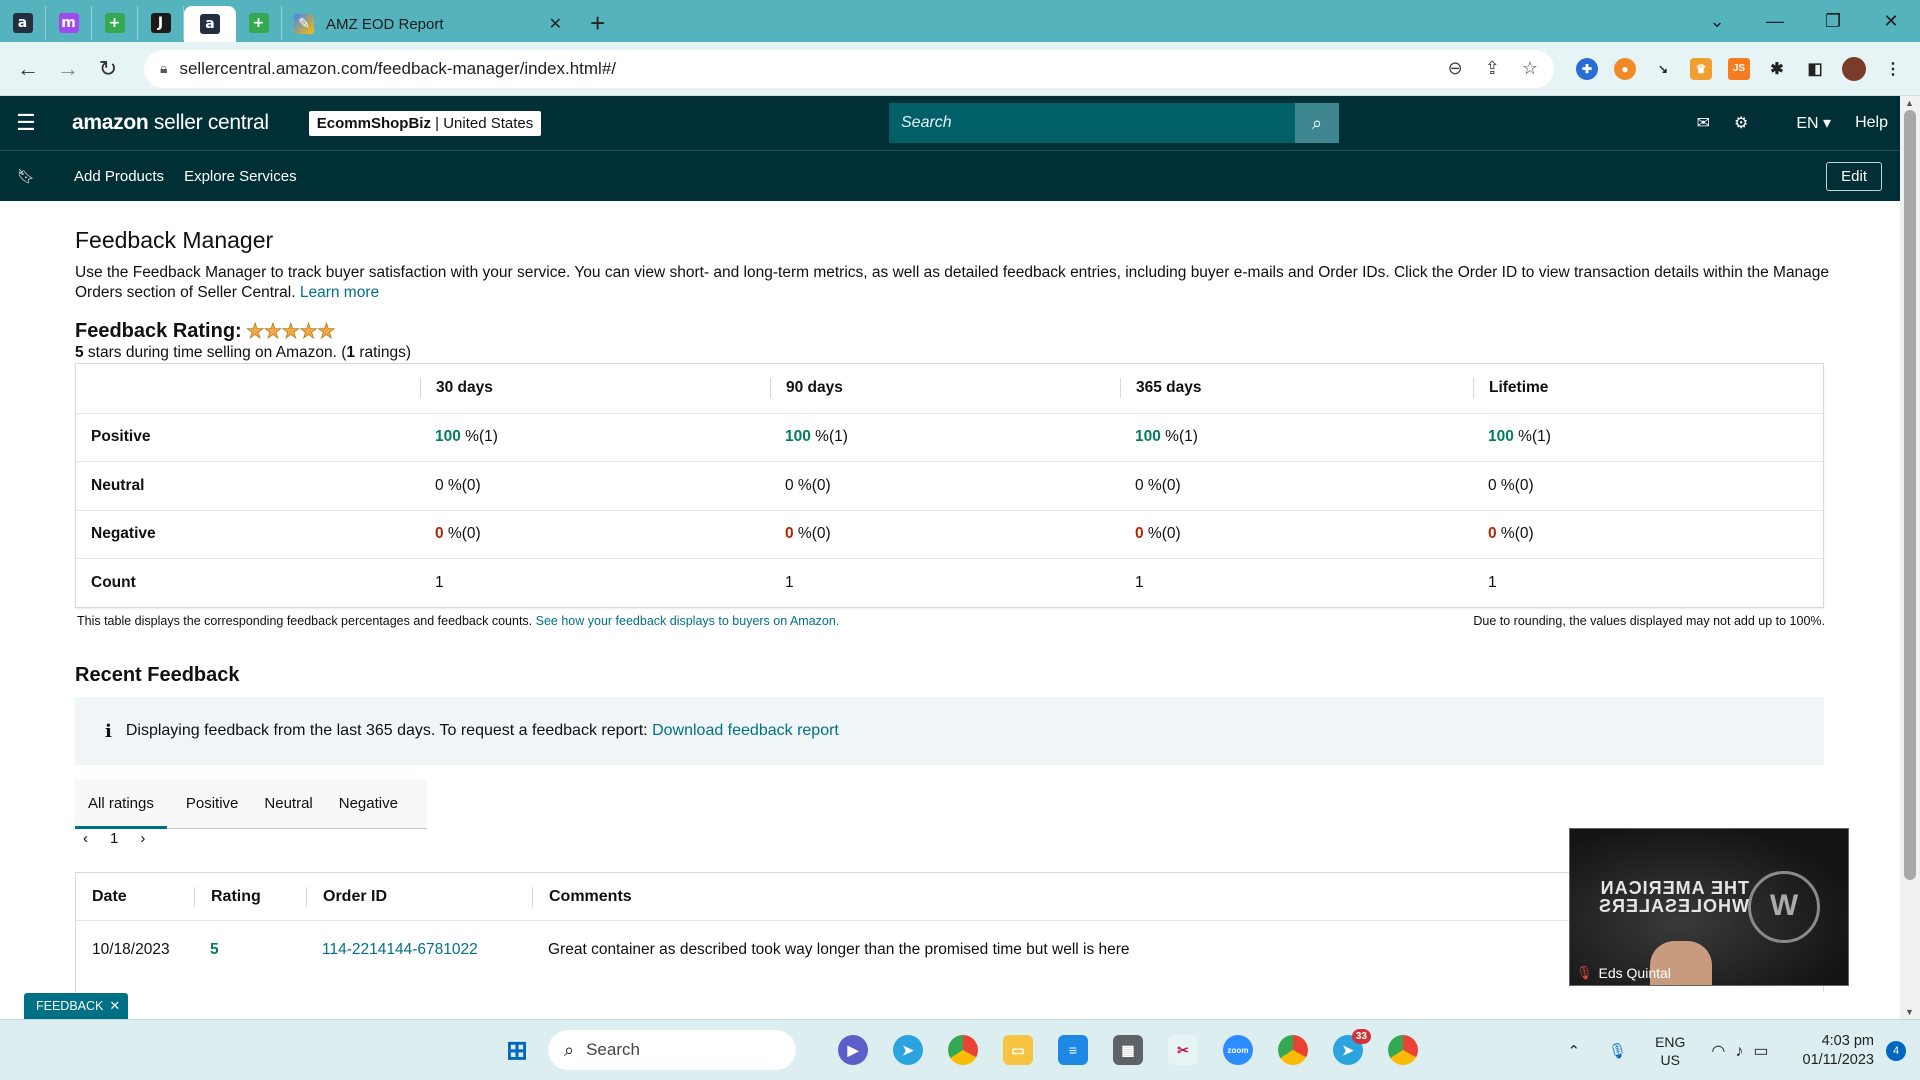  Describe the element at coordinates (1741, 123) in the screenshot. I see `gear-icon: ⚙` at that location.